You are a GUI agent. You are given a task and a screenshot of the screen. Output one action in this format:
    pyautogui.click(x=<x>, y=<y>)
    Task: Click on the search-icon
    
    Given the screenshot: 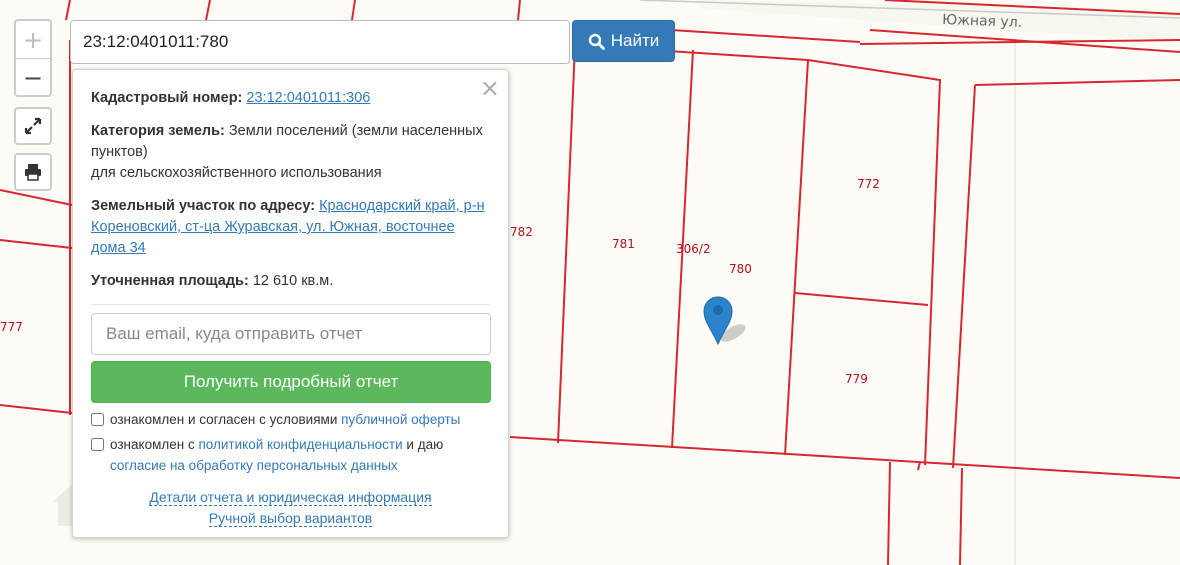 What is the action you would take?
    pyautogui.click(x=596, y=41)
    